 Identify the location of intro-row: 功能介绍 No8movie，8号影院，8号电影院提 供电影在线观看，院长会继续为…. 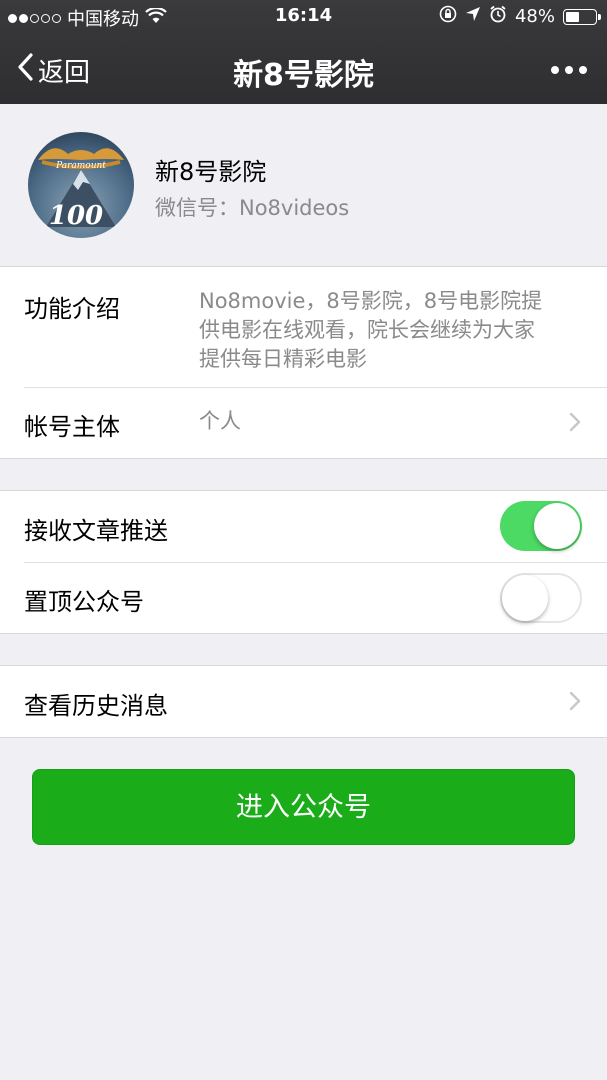
(303, 327).